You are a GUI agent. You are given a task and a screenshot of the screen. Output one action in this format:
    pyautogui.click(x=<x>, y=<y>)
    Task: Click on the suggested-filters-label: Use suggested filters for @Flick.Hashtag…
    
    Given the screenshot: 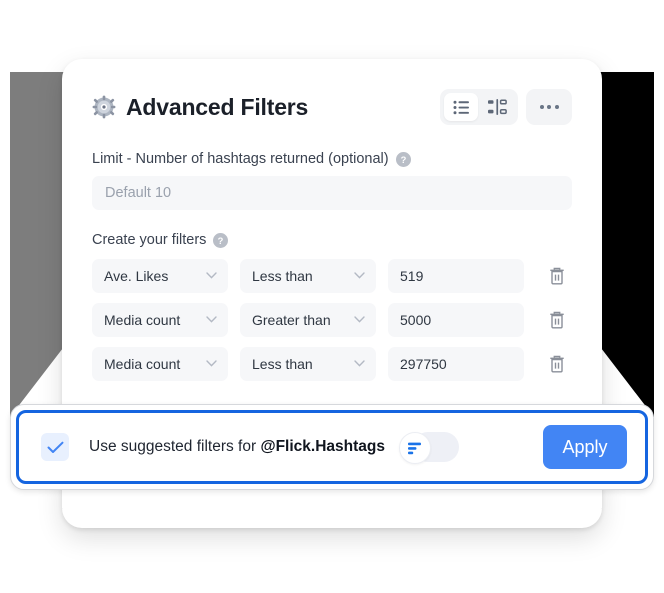 What is the action you would take?
    pyautogui.click(x=237, y=447)
    